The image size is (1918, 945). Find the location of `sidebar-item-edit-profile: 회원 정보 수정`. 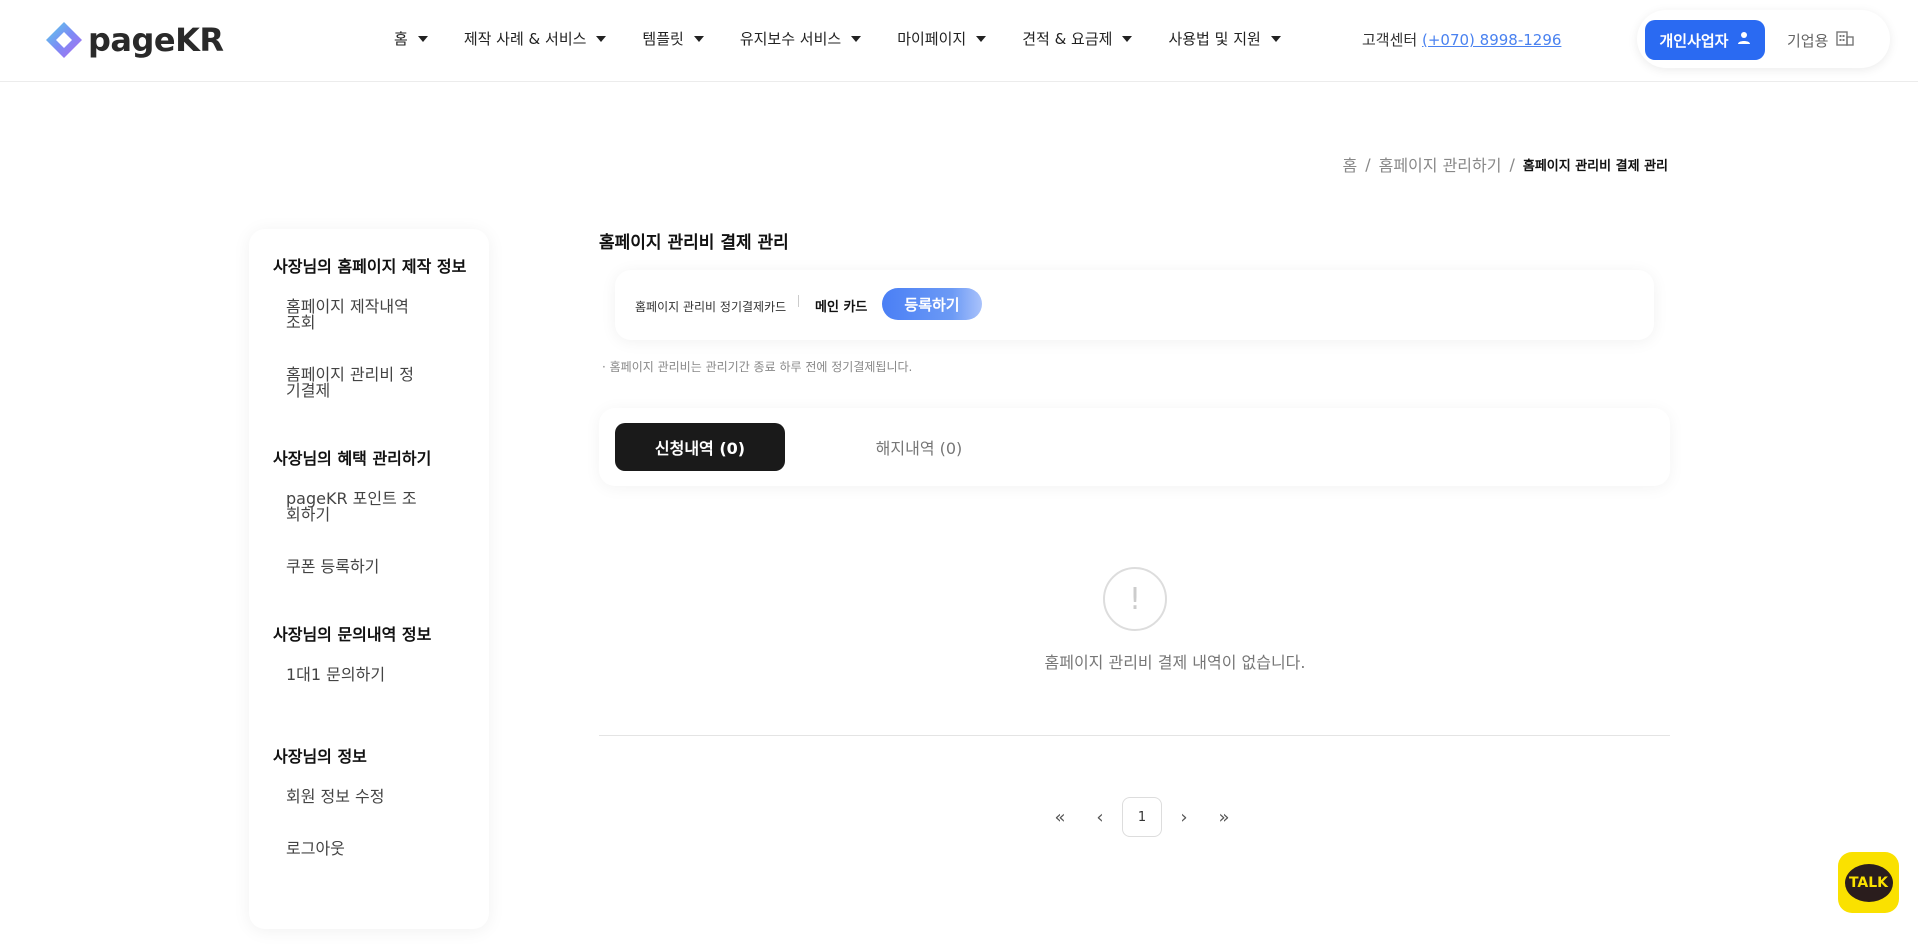

sidebar-item-edit-profile: 회원 정보 수정 is located at coordinates (356, 797).